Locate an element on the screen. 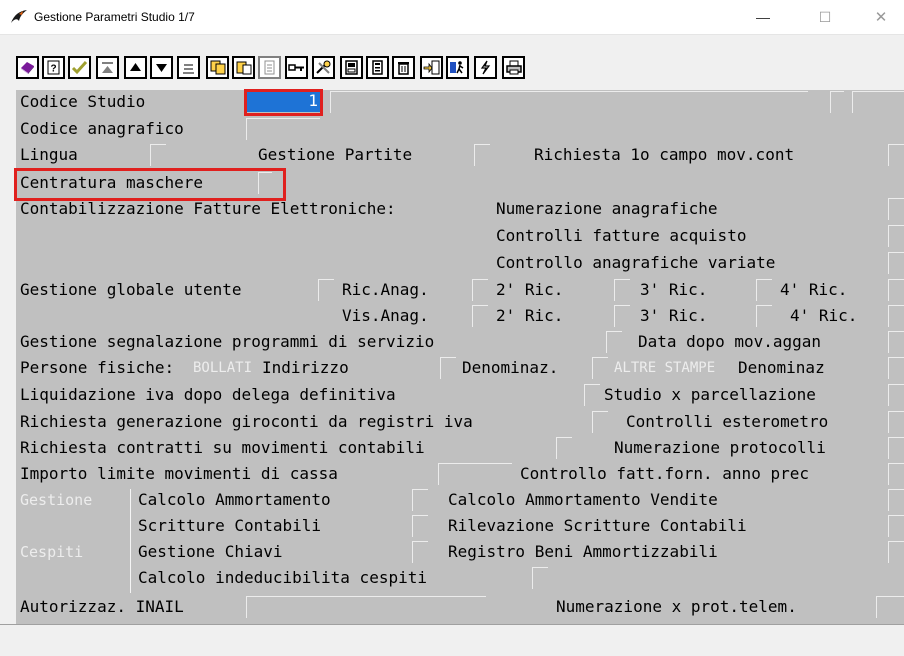 The width and height of the screenshot is (904, 656). export-icon is located at coordinates (431, 67).